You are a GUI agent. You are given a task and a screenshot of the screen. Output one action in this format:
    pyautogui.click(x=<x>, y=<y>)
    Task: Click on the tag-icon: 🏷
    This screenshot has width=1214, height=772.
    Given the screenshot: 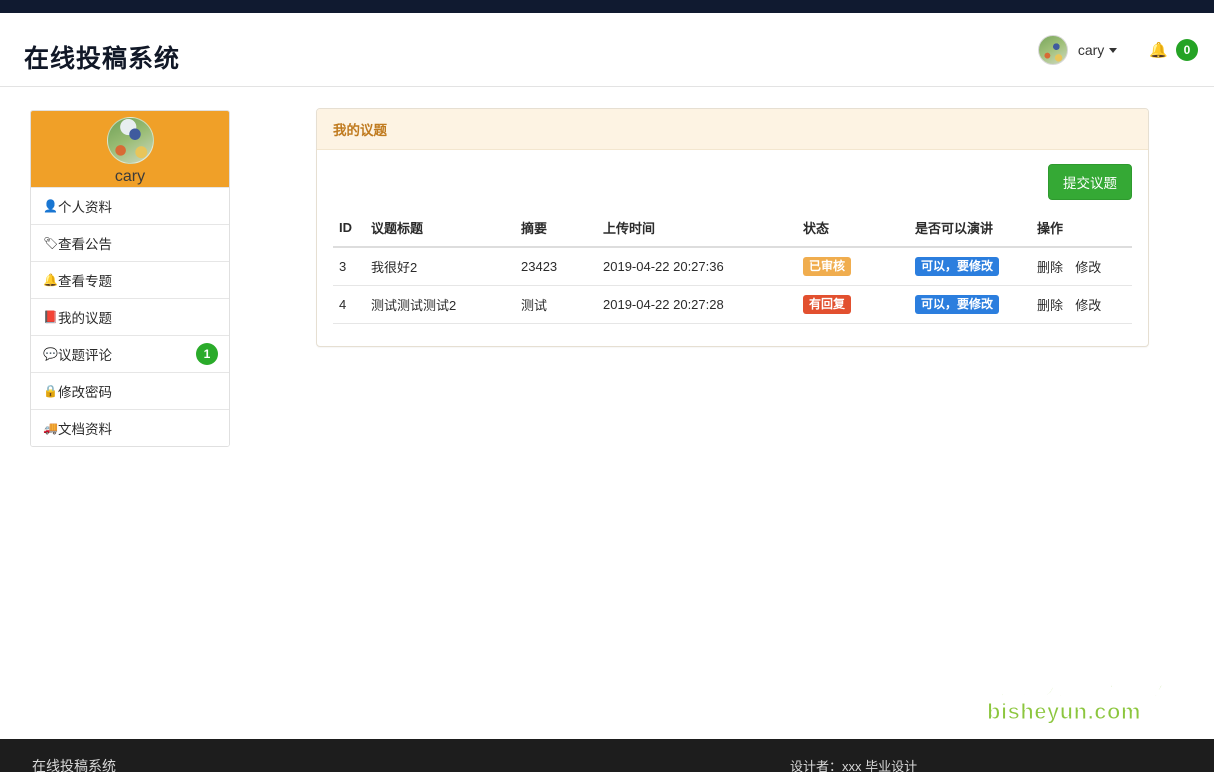 What is the action you would take?
    pyautogui.click(x=51, y=243)
    